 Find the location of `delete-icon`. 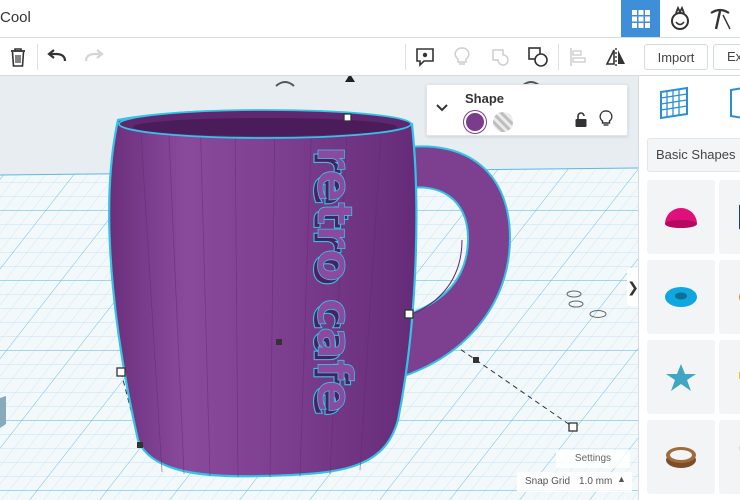

delete-icon is located at coordinates (18, 57).